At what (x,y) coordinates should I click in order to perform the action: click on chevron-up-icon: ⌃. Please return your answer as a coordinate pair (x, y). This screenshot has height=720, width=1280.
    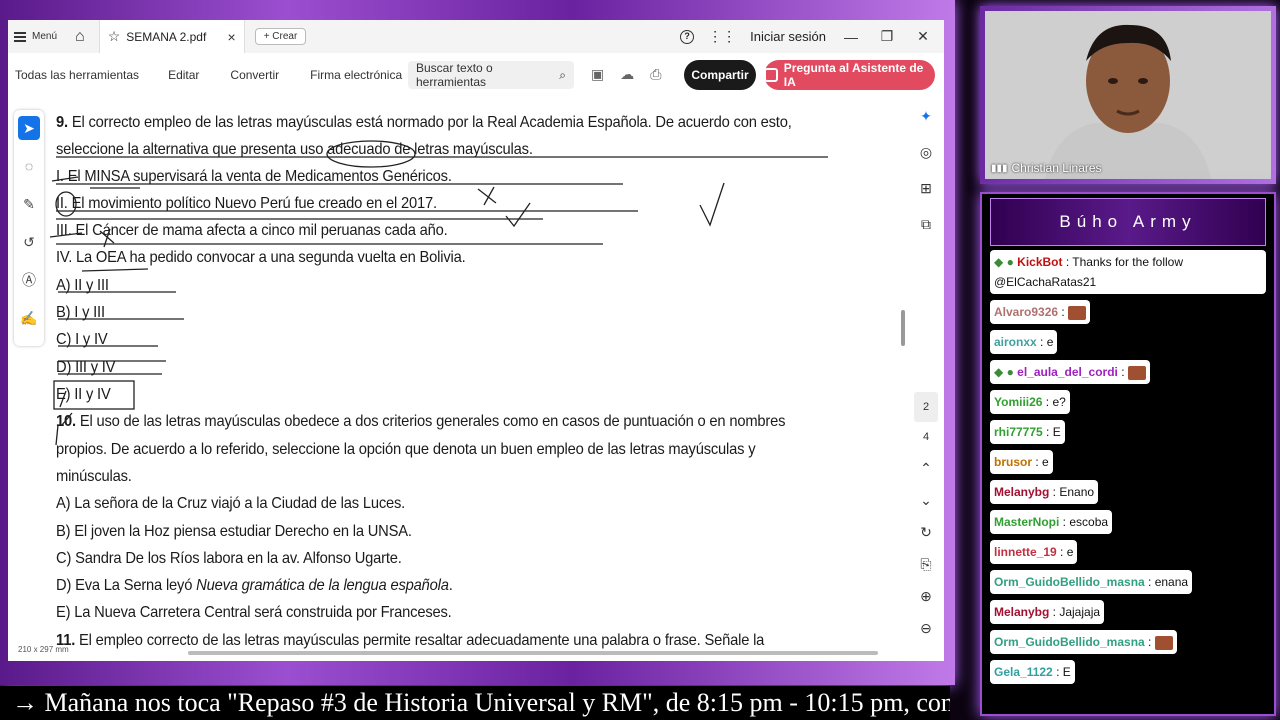
    Looking at the image, I should click on (926, 468).